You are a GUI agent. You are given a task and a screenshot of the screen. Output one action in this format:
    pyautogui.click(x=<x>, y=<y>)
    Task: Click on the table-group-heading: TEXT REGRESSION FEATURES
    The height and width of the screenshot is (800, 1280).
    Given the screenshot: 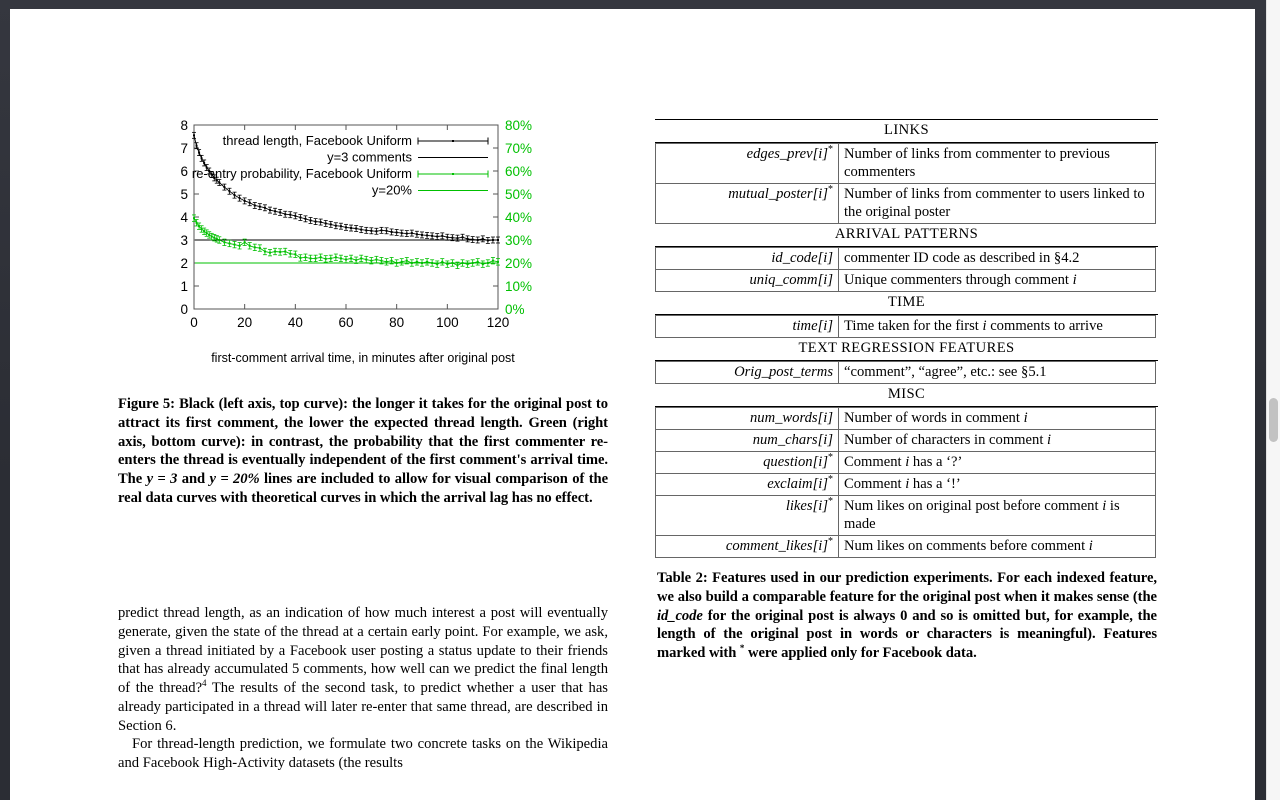 What is the action you would take?
    pyautogui.click(x=906, y=348)
    